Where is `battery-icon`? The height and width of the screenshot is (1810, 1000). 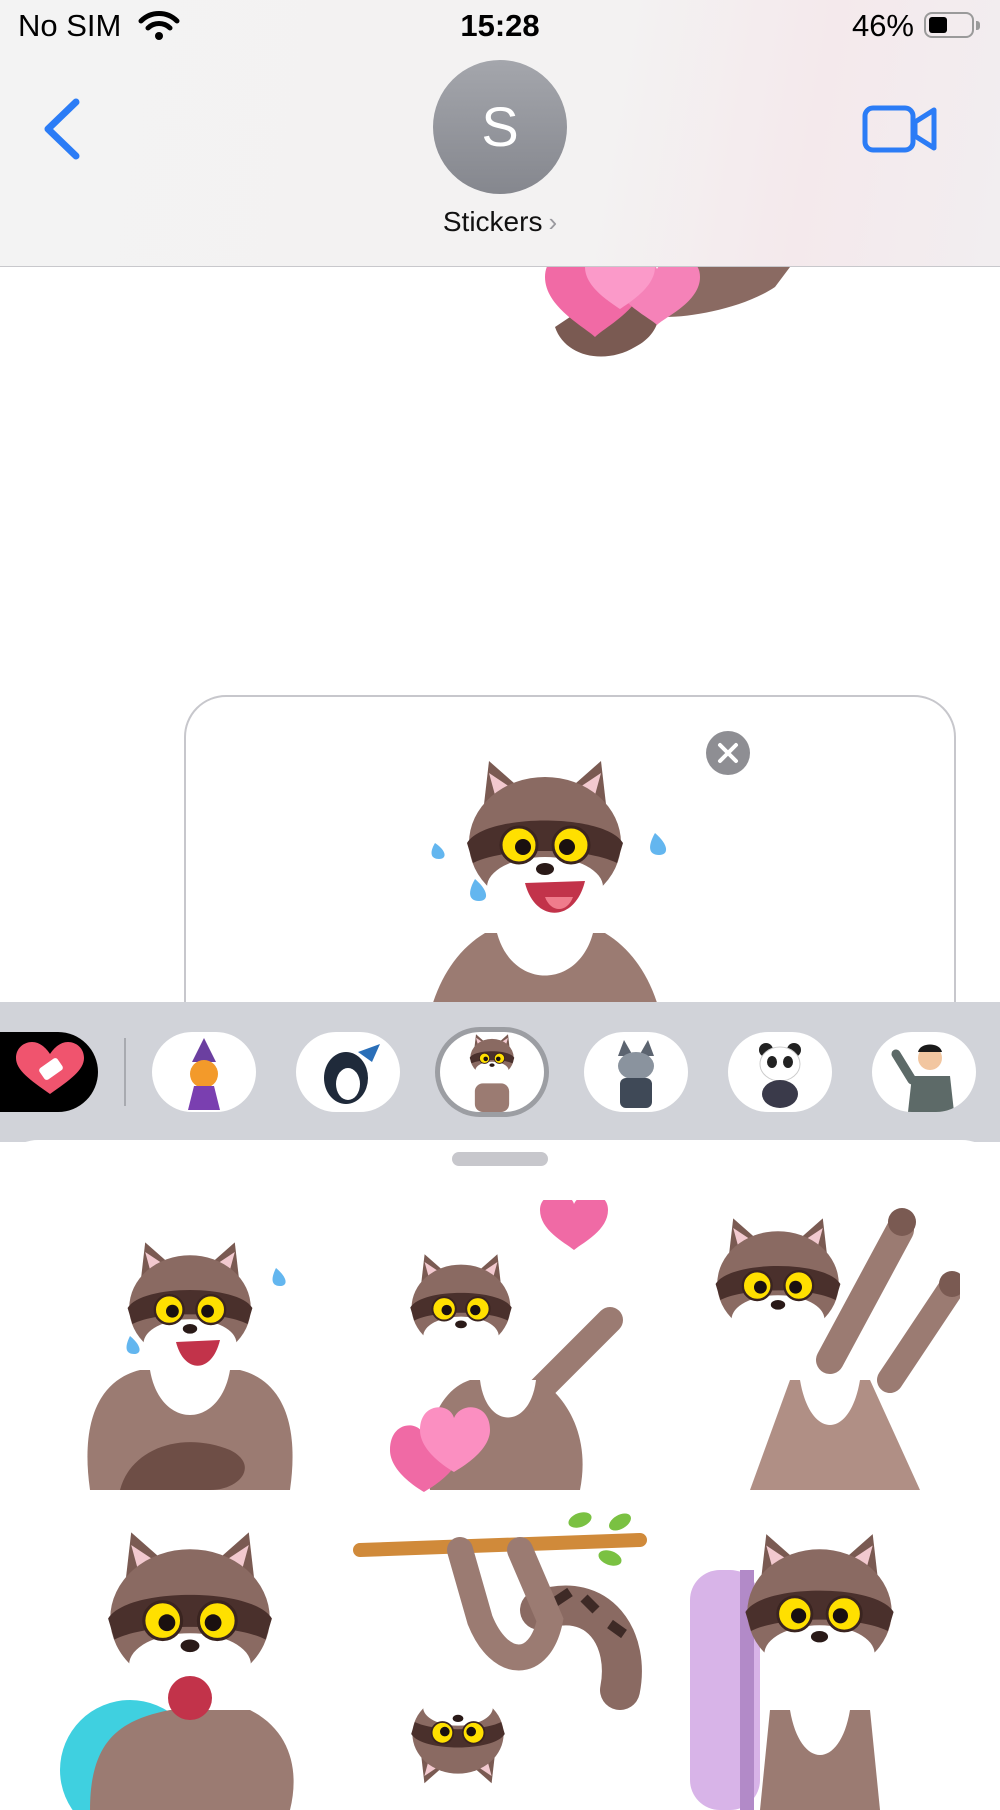 battery-icon is located at coordinates (953, 26).